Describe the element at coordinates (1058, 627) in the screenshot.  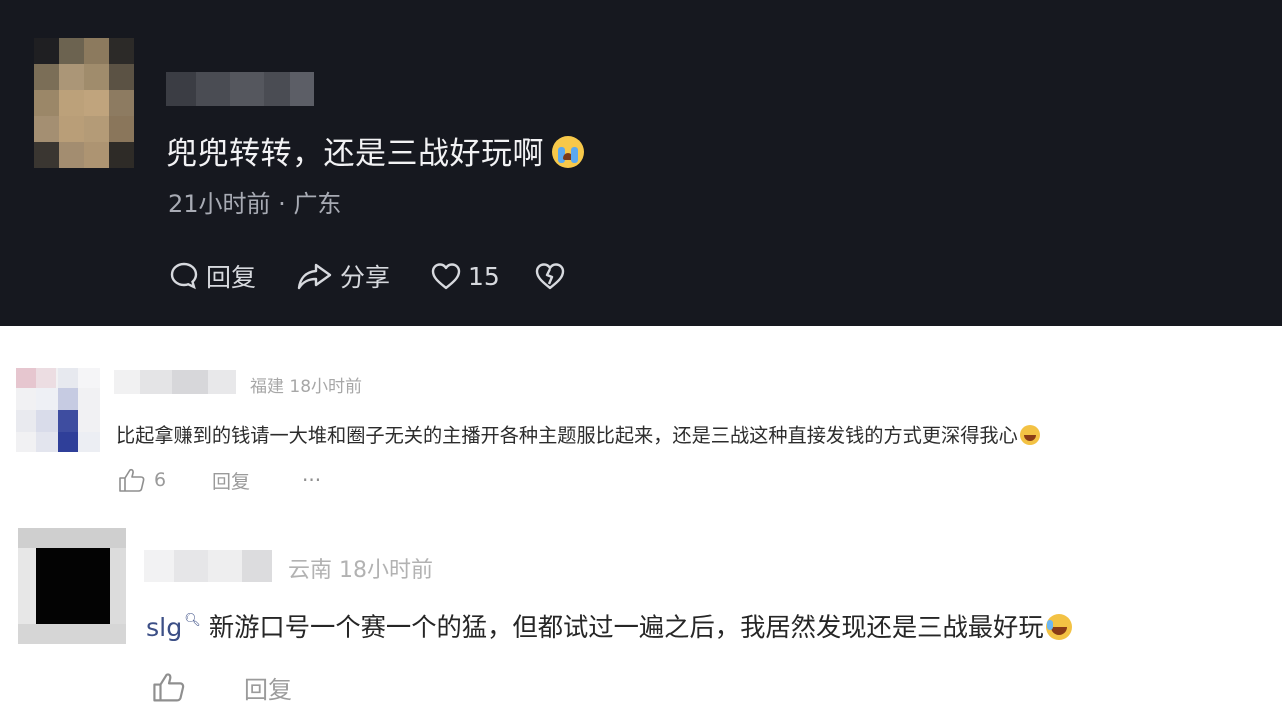
I see `laughing-tears-emoji-icon` at that location.